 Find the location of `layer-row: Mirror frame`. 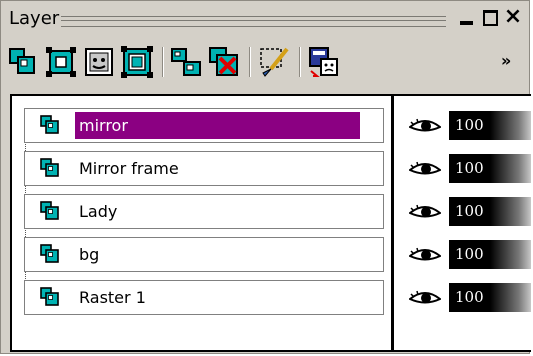

layer-row: Mirror frame is located at coordinates (204, 168).